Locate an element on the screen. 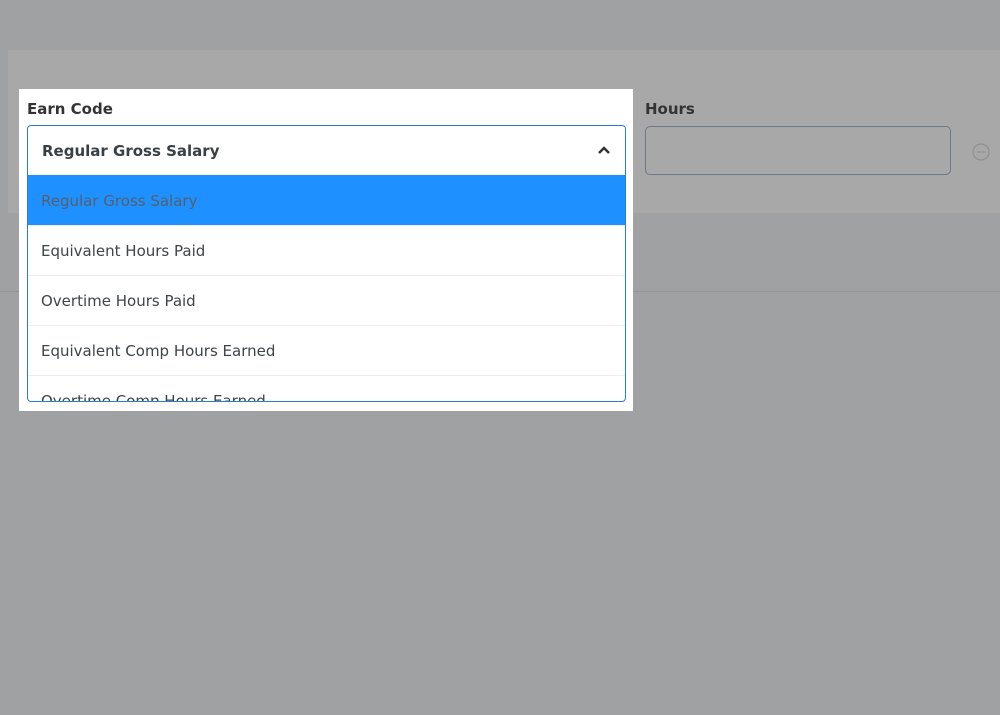  minus-circle-icon is located at coordinates (981, 152).